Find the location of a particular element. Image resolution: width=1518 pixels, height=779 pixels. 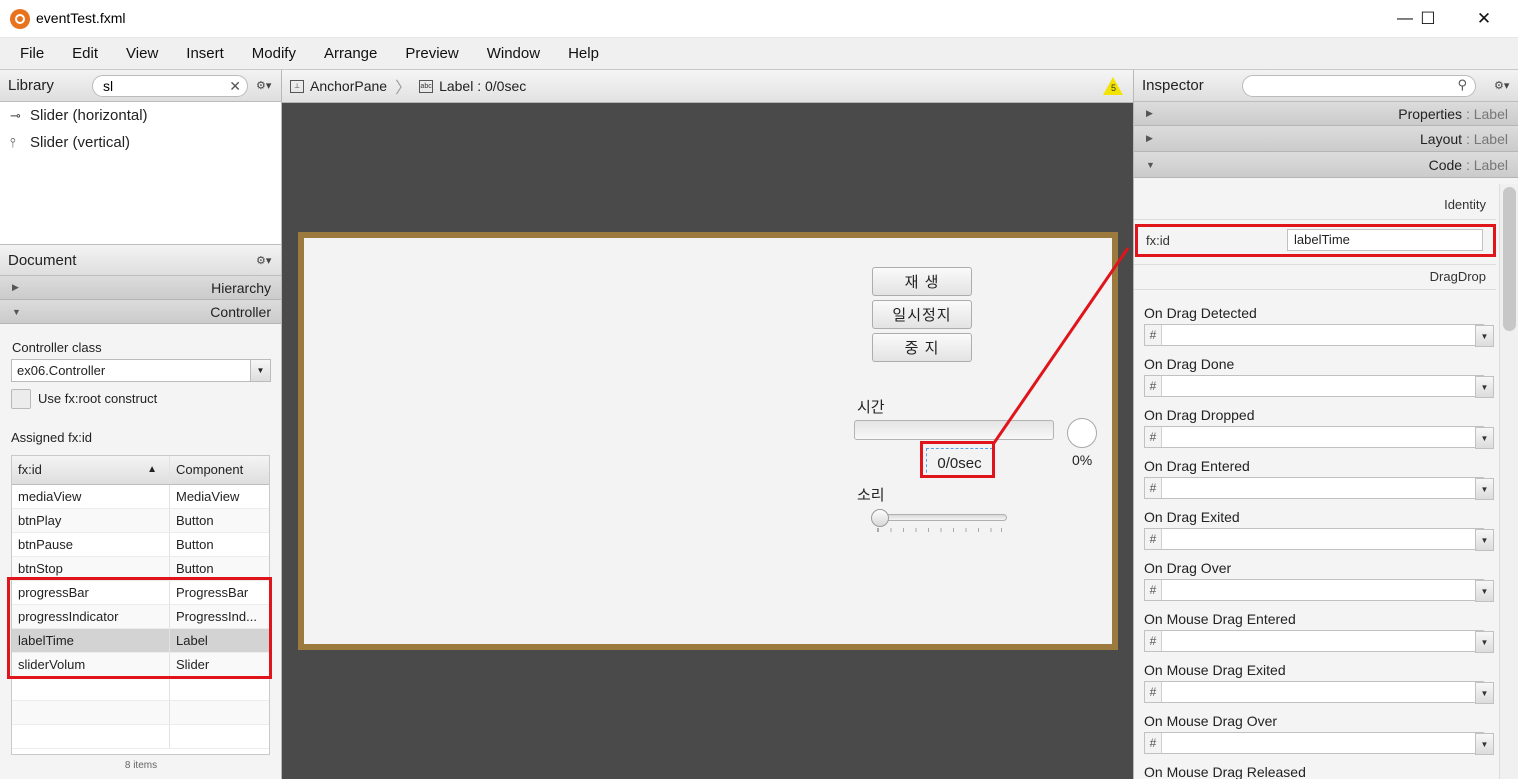

table-header: fx:id ▲ Component is located at coordinates (140, 470).